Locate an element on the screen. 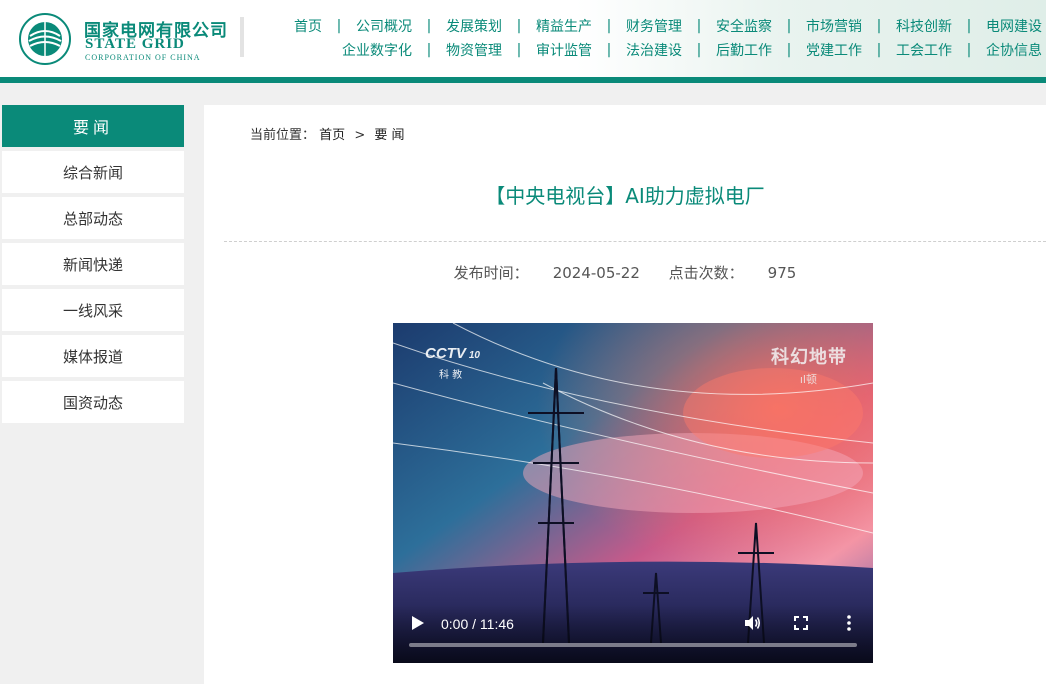 The width and height of the screenshot is (1046, 684). nav-item-marketing: 市场营销 is located at coordinates (834, 26).